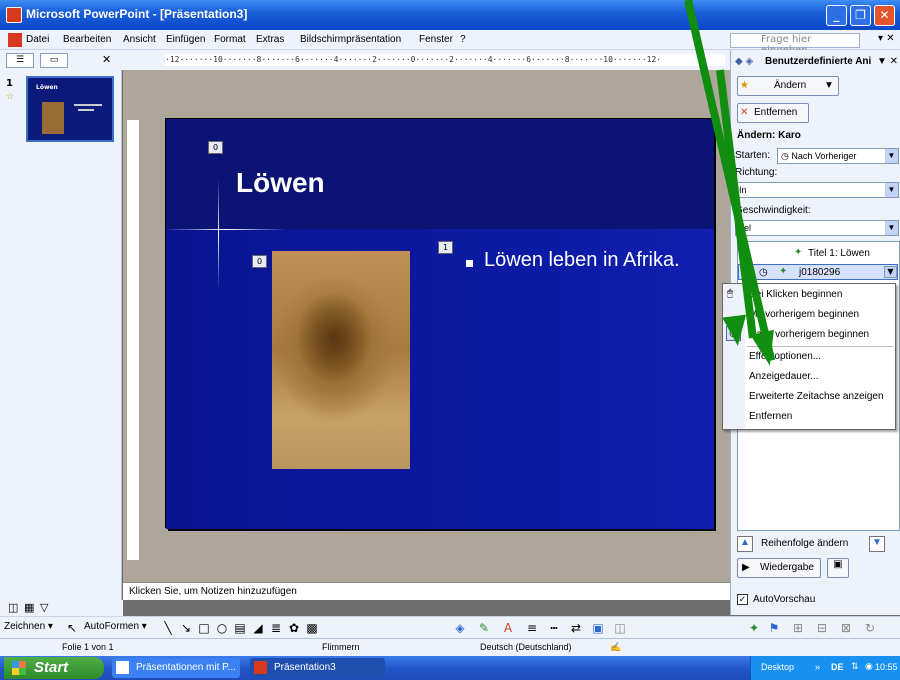 Image resolution: width=900 pixels, height=680 pixels. I want to click on font-color-icon: A, so click(508, 628).